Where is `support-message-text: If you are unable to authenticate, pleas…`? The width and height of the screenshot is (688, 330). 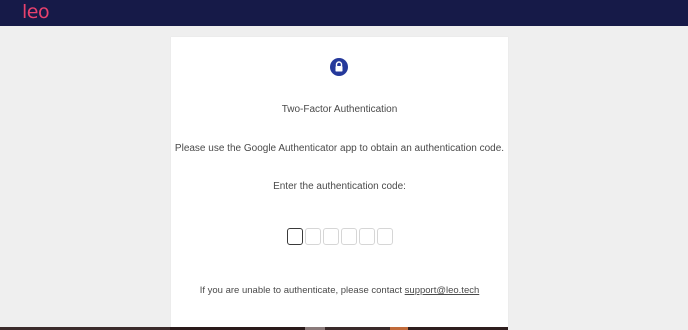
support-message-text: If you are unable to authenticate, pleas… is located at coordinates (302, 290).